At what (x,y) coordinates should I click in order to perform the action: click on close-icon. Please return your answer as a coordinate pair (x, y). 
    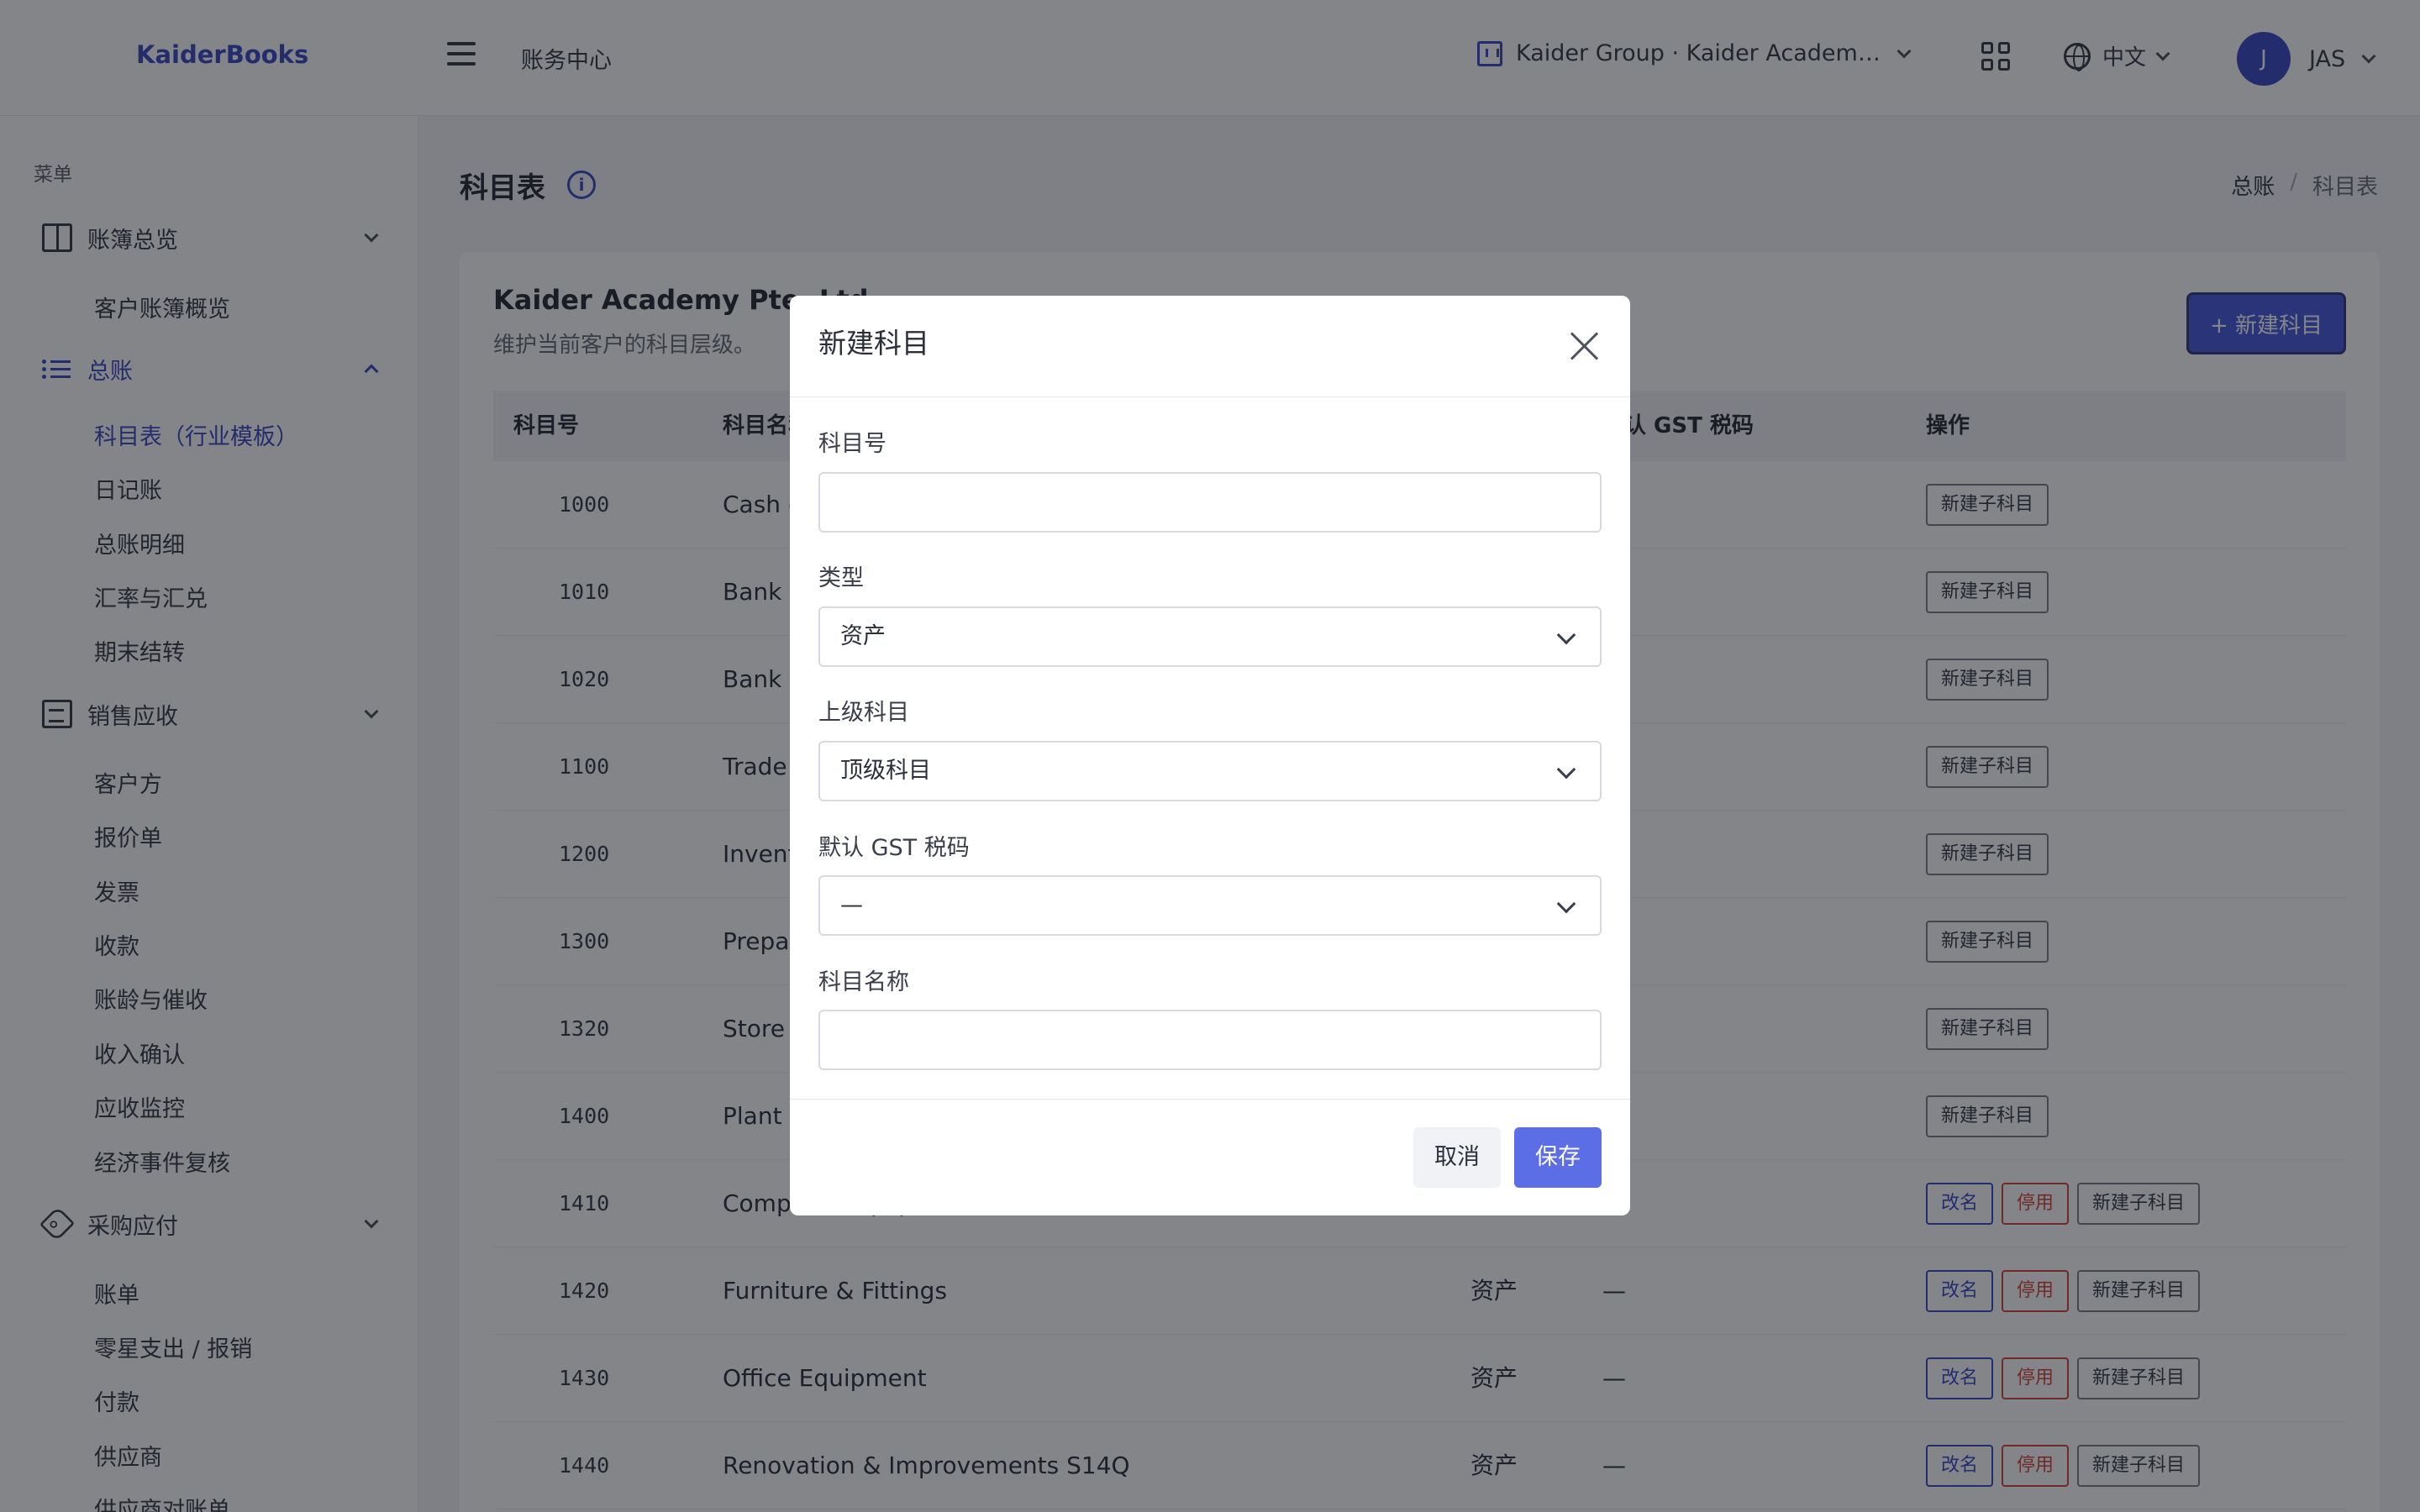
    Looking at the image, I should click on (1585, 346).